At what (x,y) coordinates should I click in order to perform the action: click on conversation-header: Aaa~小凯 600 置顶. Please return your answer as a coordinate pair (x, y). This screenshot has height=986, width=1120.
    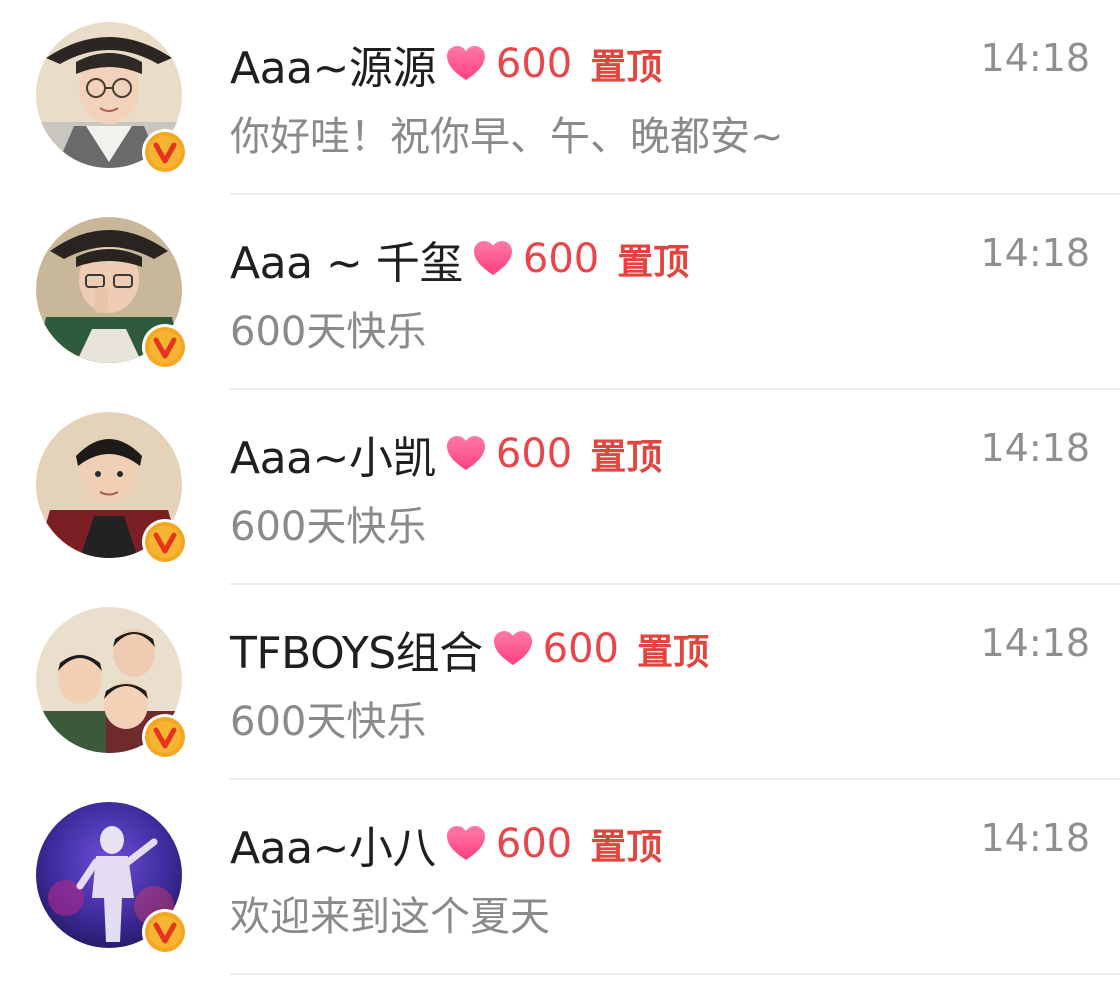
    Looking at the image, I should click on (446, 454).